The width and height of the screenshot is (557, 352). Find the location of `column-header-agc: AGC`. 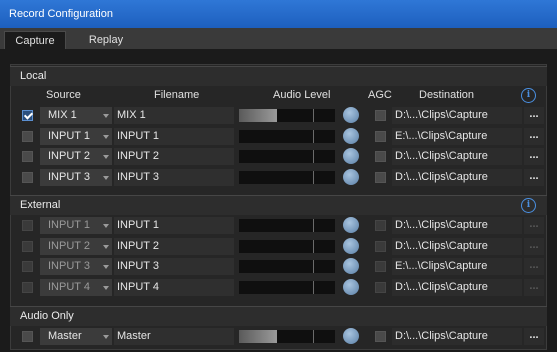

column-header-agc: AGC is located at coordinates (380, 95).